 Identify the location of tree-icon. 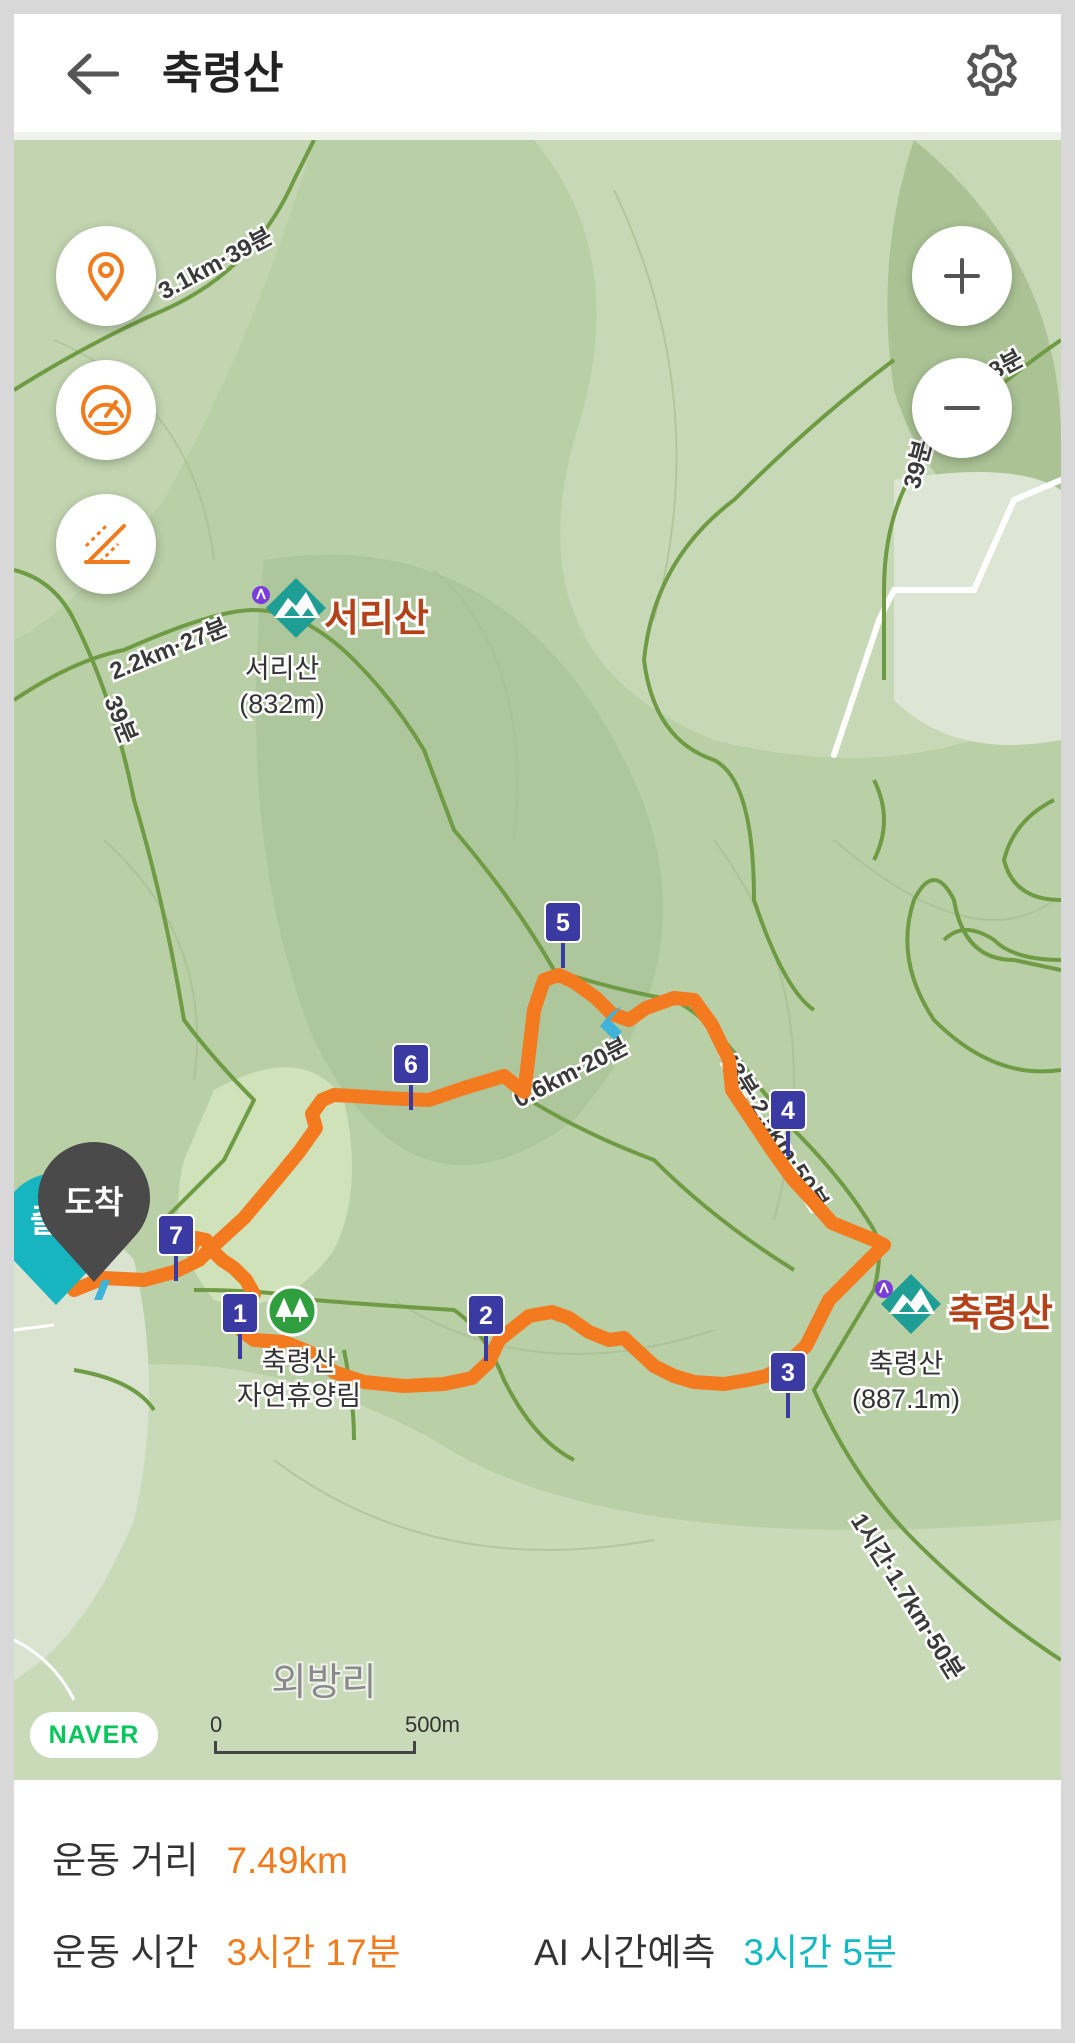
(292, 1311).